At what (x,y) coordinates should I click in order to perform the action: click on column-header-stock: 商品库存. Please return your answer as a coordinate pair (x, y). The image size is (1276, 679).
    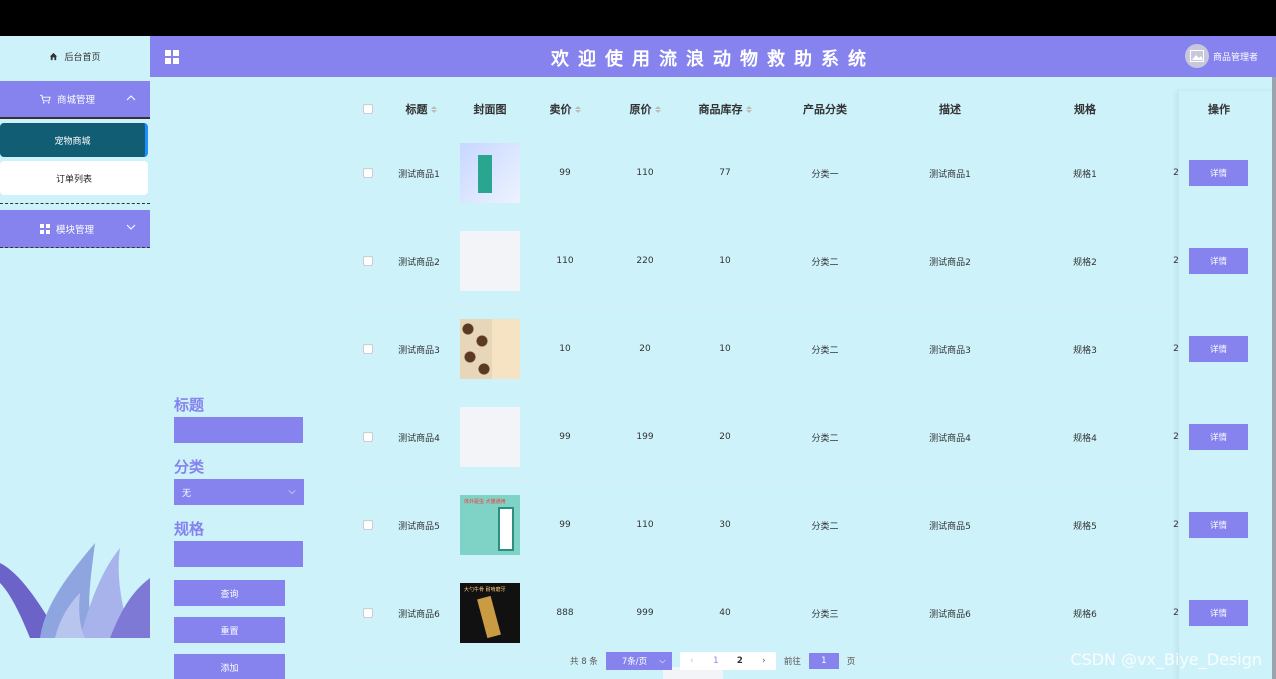
    Looking at the image, I should click on (725, 109).